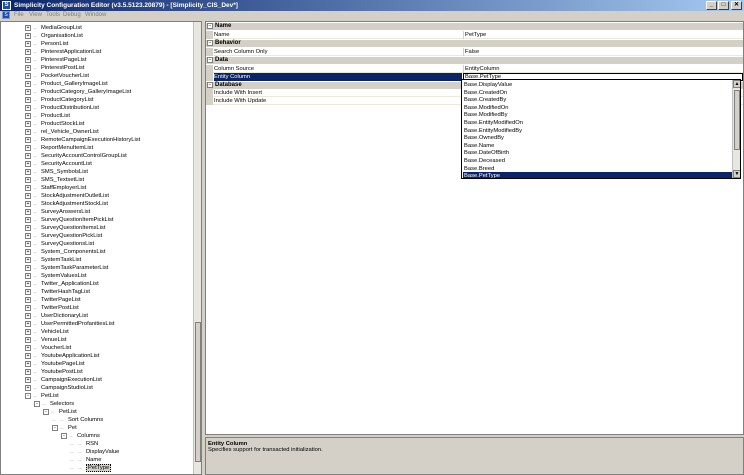 Image resolution: width=744 pixels, height=475 pixels. I want to click on tree-item: - ·· Columns, so click(80, 436).